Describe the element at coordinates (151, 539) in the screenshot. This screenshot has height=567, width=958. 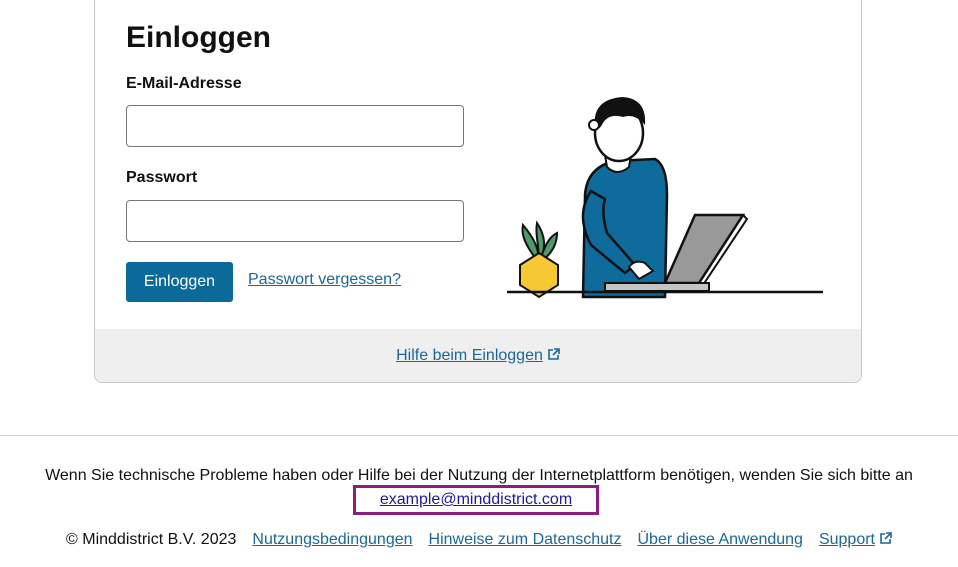
I see `copyright: © Minddistrict B.V. 2023` at that location.